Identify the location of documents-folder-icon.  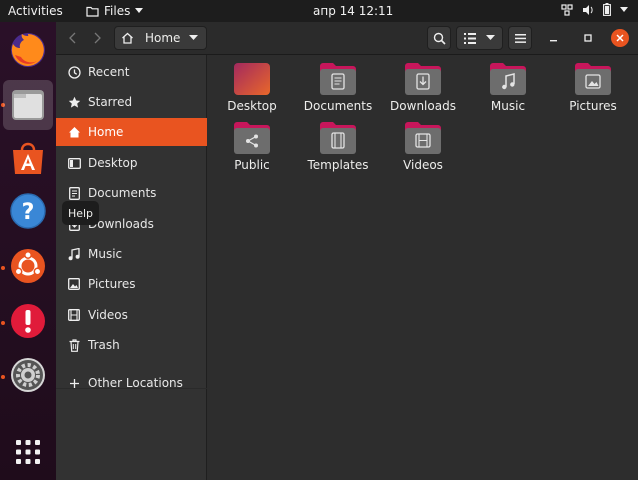
(338, 79).